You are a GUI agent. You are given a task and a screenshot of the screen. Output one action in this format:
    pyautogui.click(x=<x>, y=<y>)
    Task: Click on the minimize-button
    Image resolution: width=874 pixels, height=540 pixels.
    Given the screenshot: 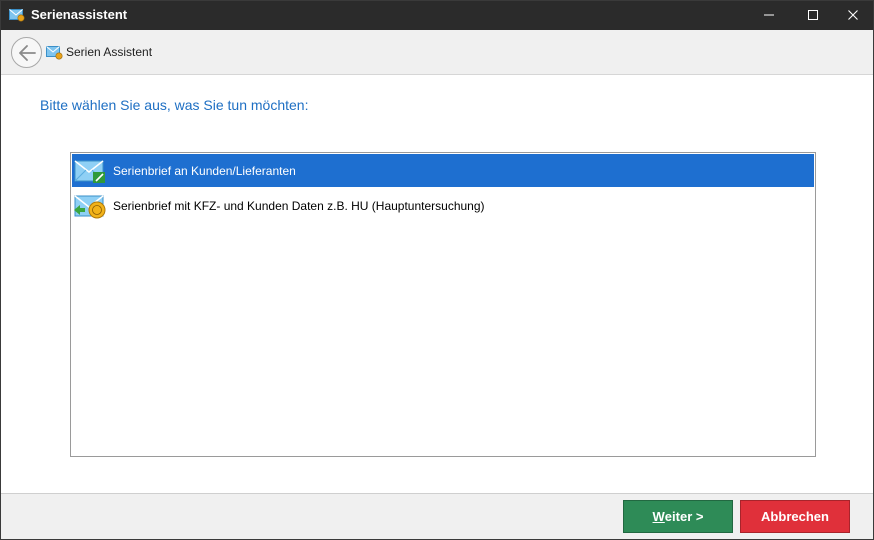 What is the action you would take?
    pyautogui.click(x=769, y=15)
    